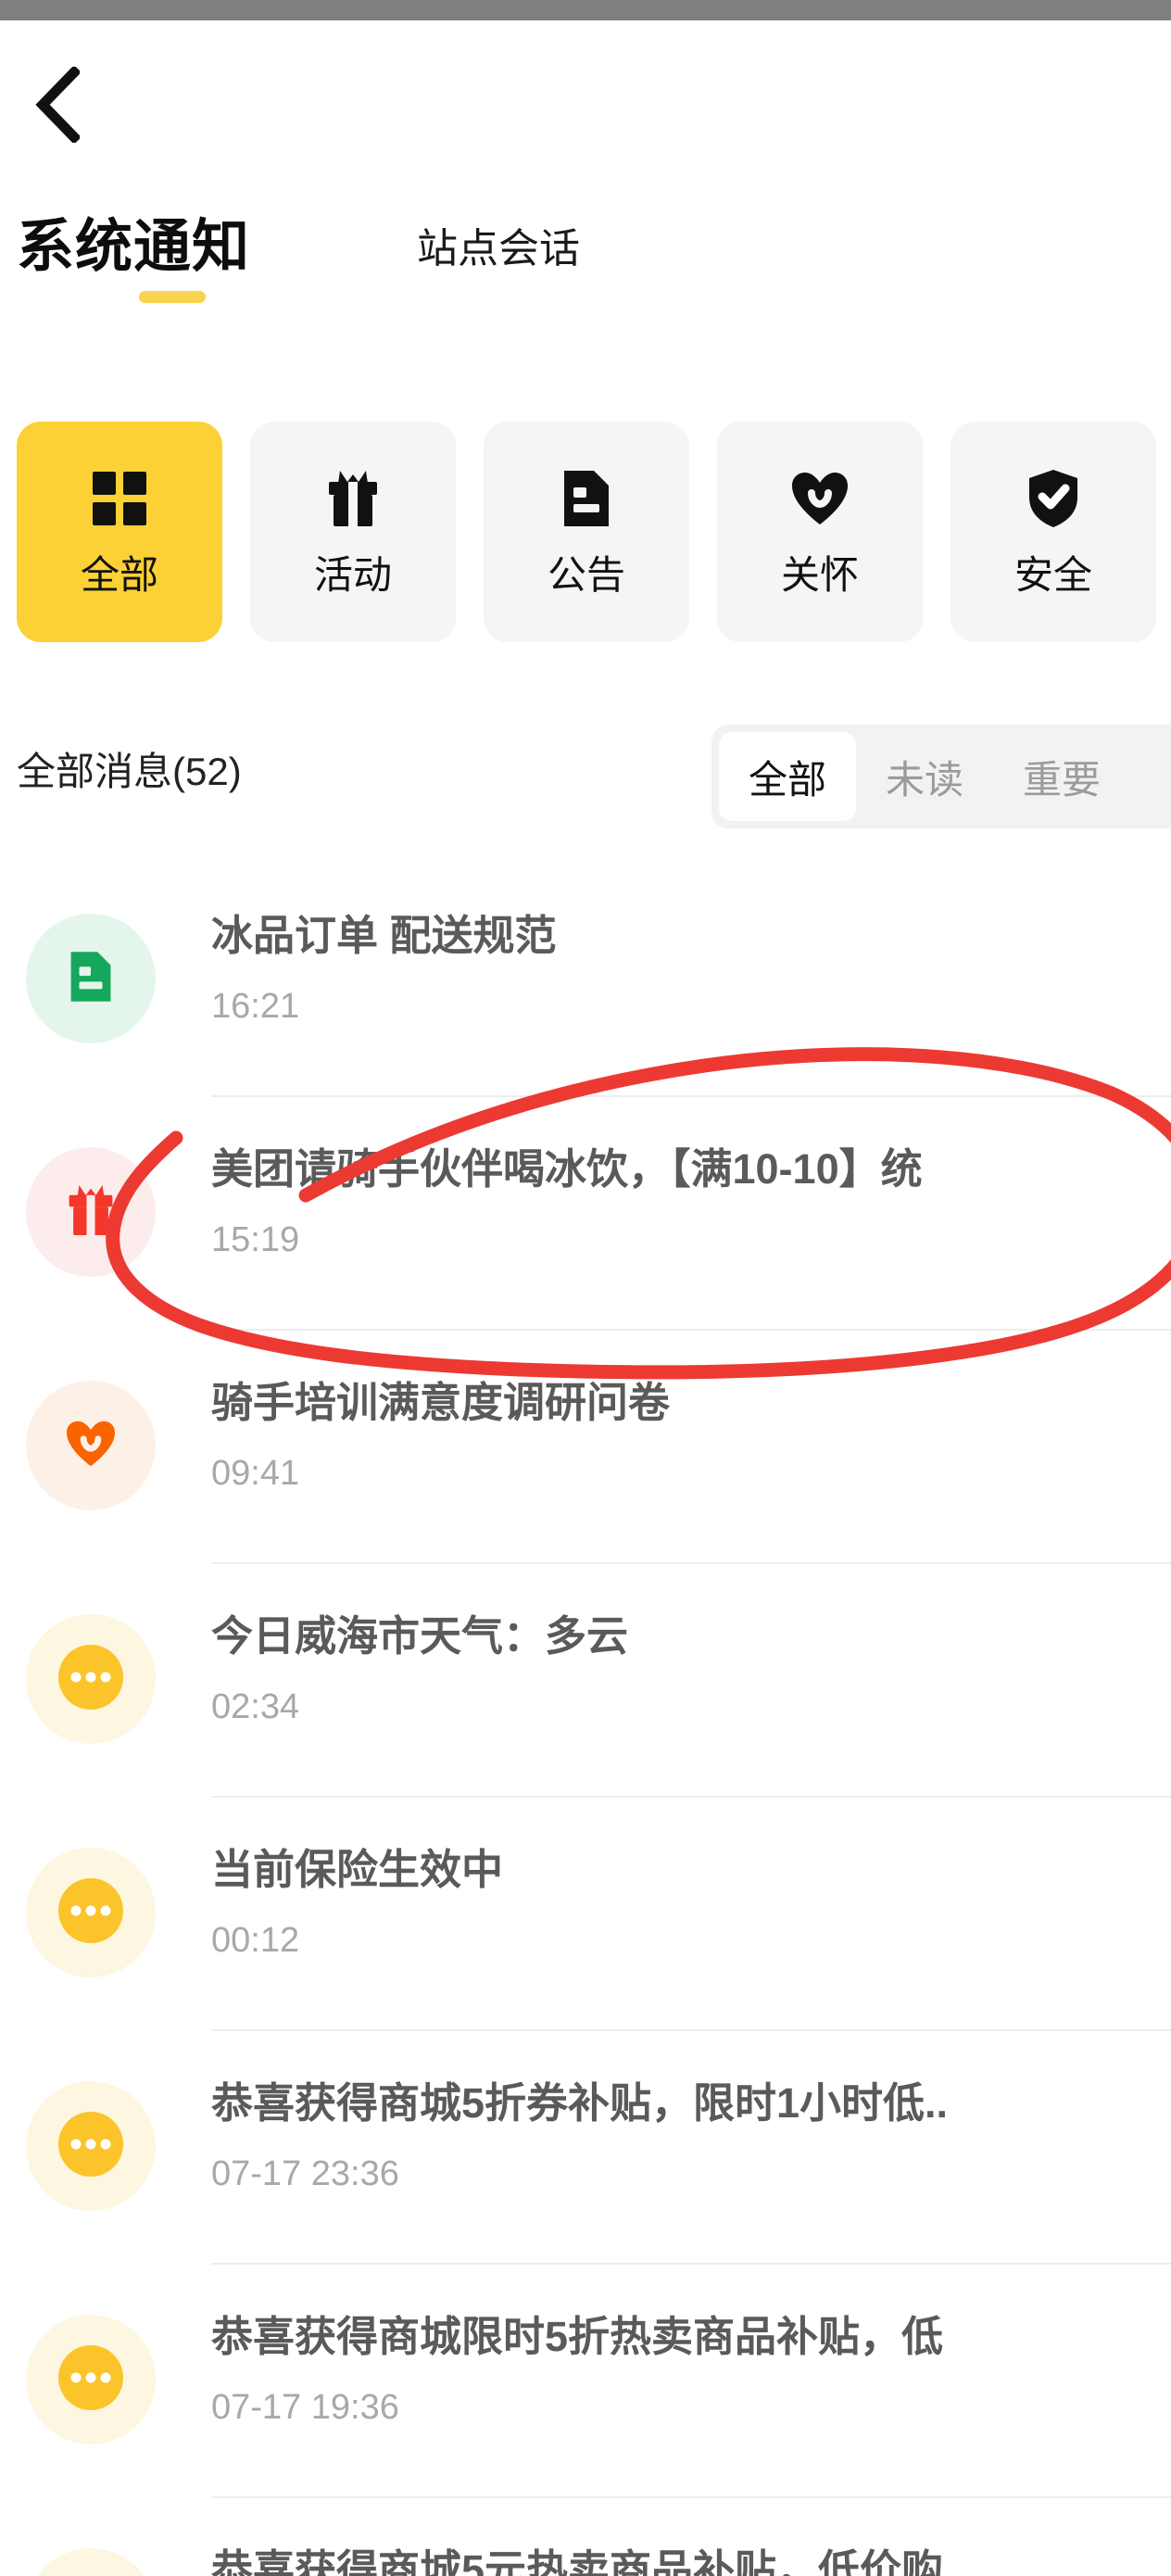  What do you see at coordinates (585, 2146) in the screenshot?
I see `list-item: 恭喜获得商城5折券补贴，限时1小时低.. 07-17 23:36` at bounding box center [585, 2146].